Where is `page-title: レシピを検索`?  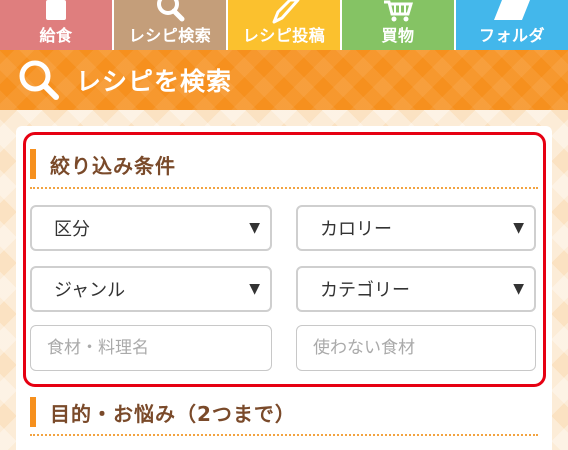
page-title: レシピを検索 is located at coordinates (154, 81).